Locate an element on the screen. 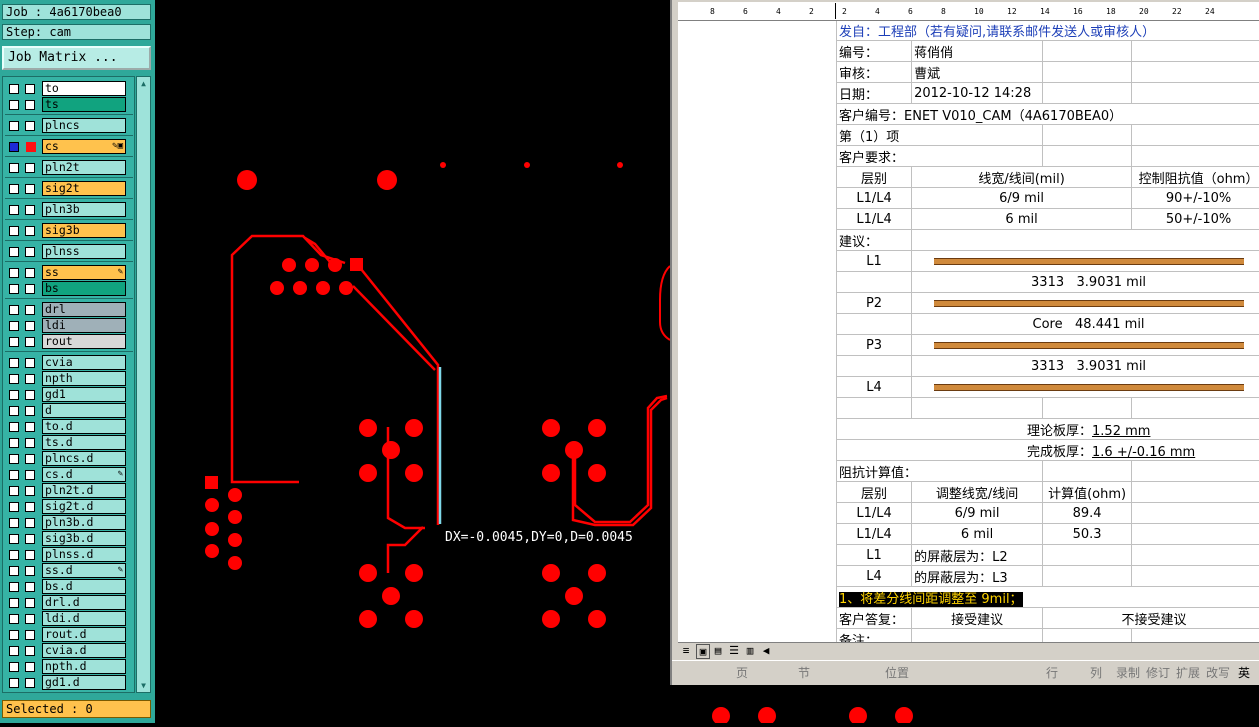 The image size is (1259, 727). layer-row-pln3b-d: pln3b.d is located at coordinates (69, 523).